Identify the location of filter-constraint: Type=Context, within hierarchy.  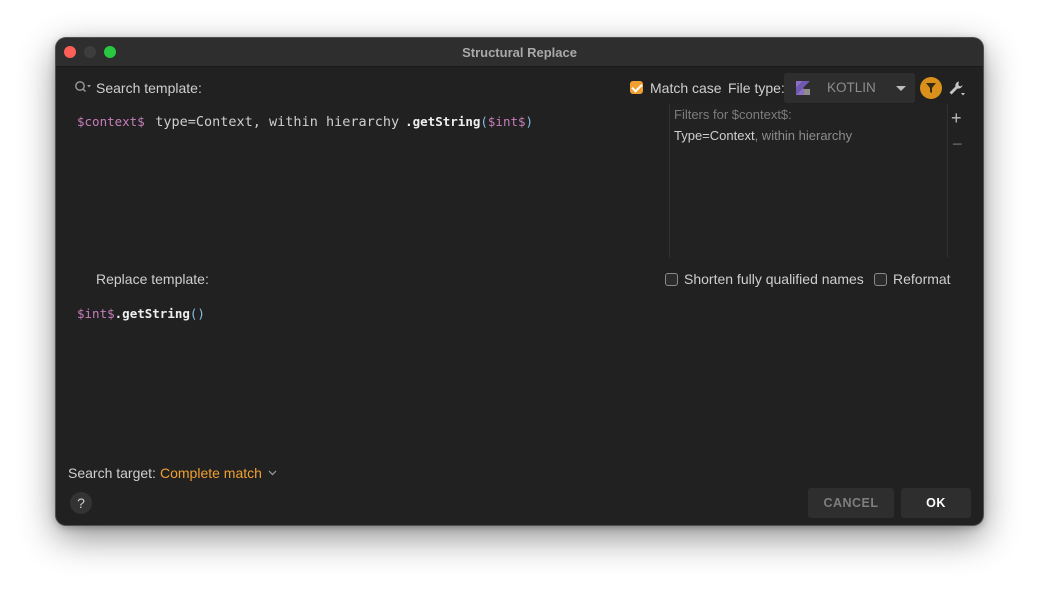
(763, 135).